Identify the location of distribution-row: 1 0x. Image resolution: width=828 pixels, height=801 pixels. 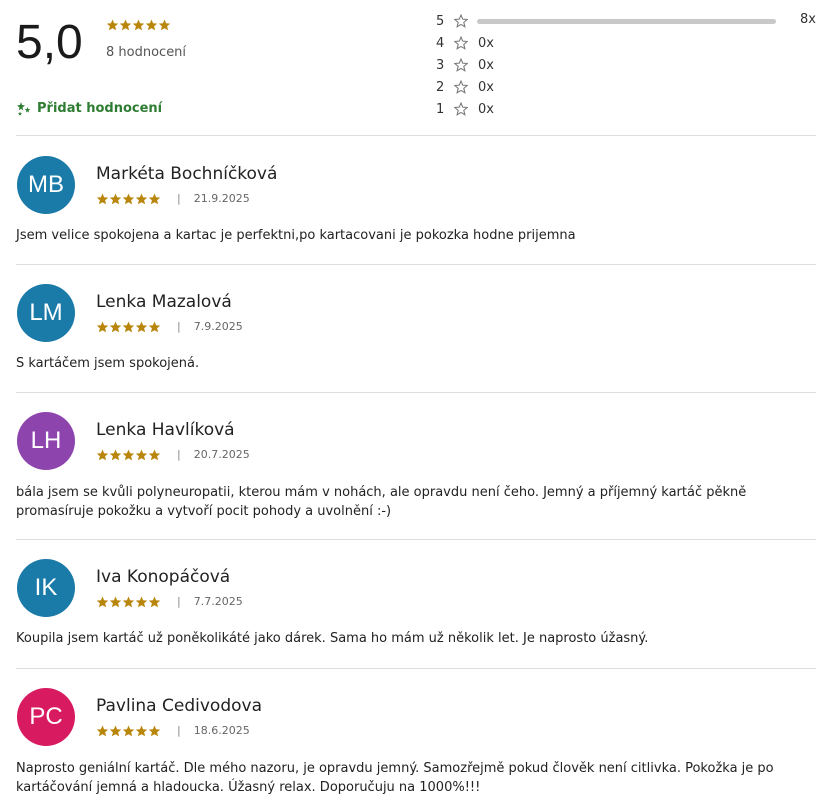
(632, 109).